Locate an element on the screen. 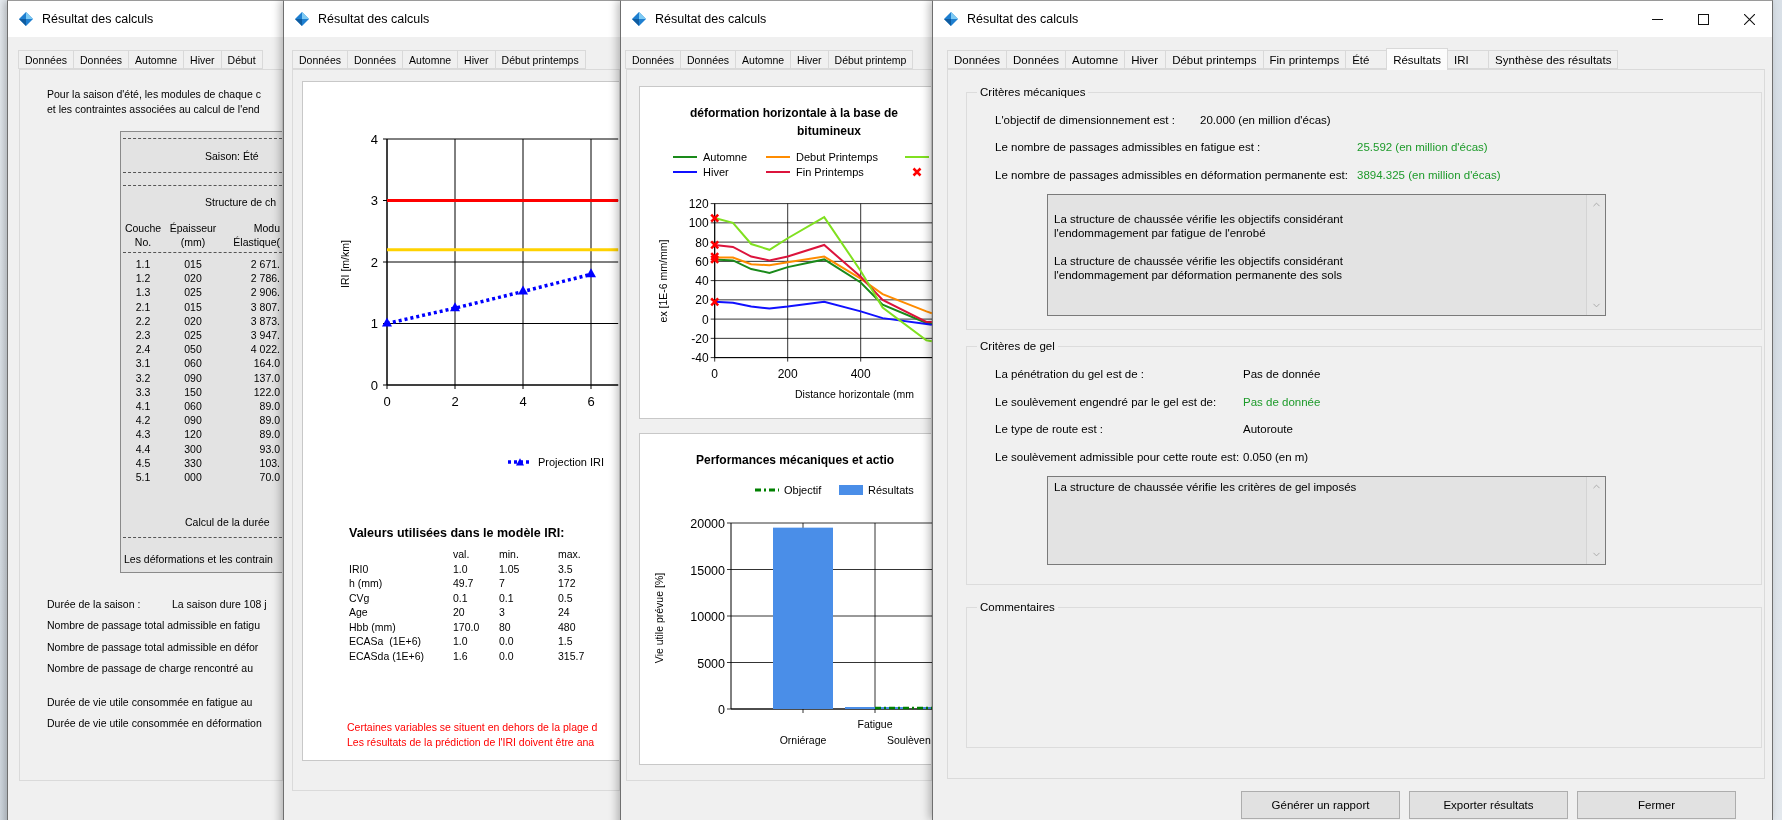 This screenshot has width=1782, height=820. table-cell-text: 480 is located at coordinates (567, 626).